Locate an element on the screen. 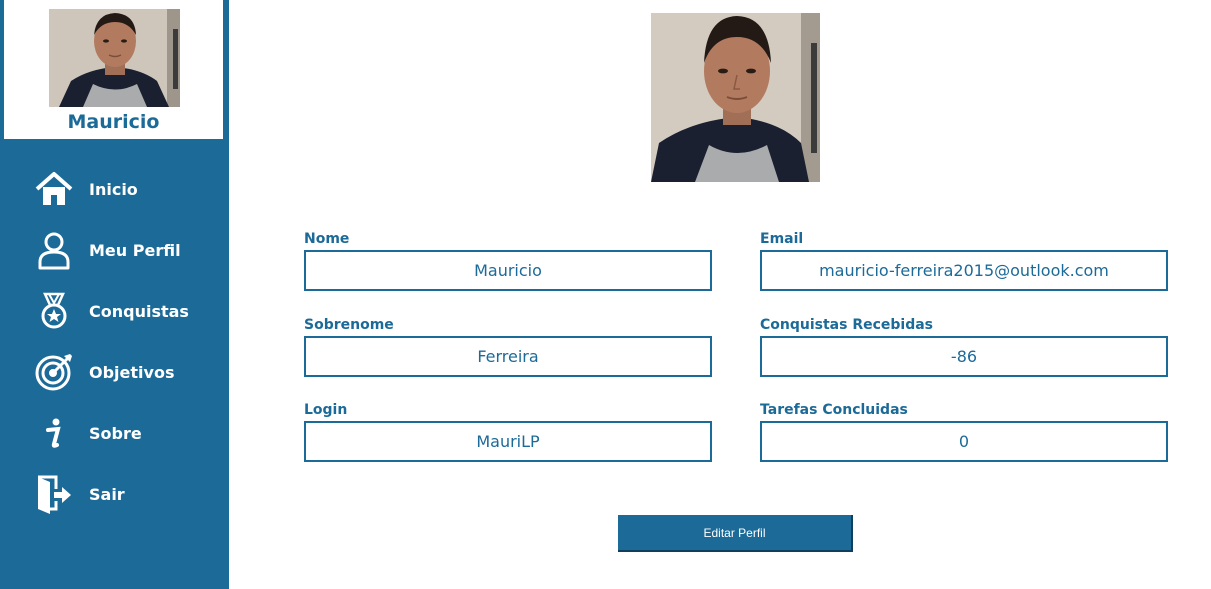 The width and height of the screenshot is (1211, 589). sidebar-item-meu-perfil: Meu Perfil is located at coordinates (128, 250).